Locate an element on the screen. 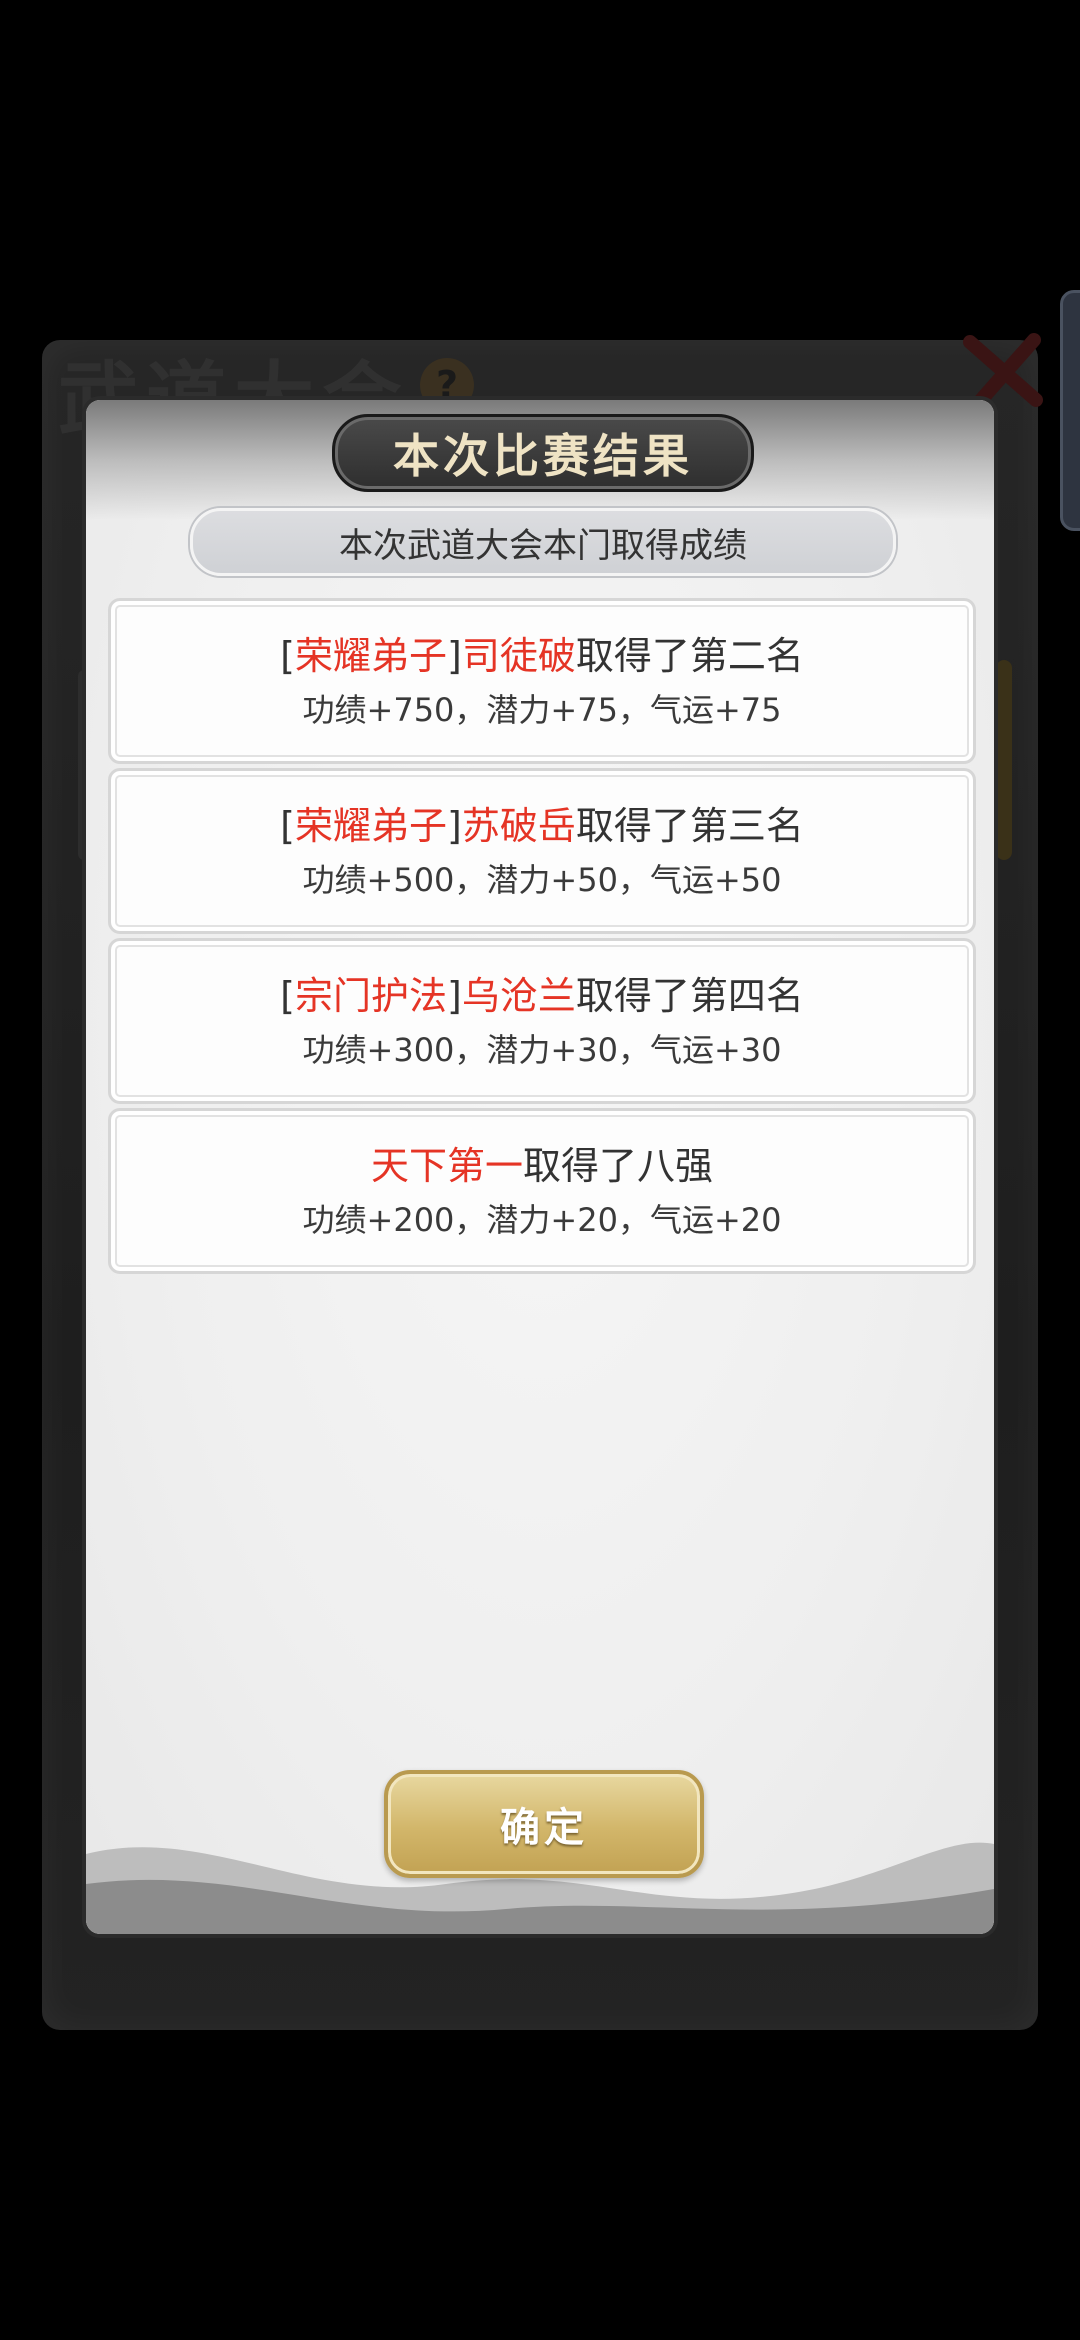 This screenshot has height=2340, width=1080. dialog-title: 本次比赛结果 is located at coordinates (543, 453).